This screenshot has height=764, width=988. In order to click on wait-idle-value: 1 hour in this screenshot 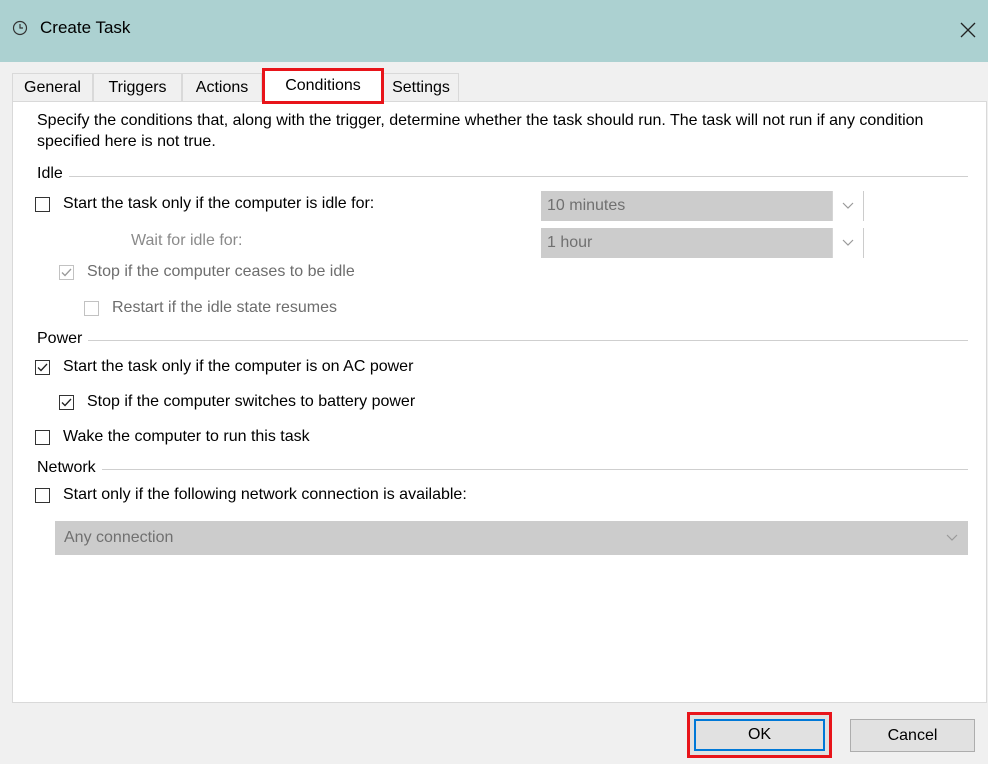, I will do `click(570, 242)`.